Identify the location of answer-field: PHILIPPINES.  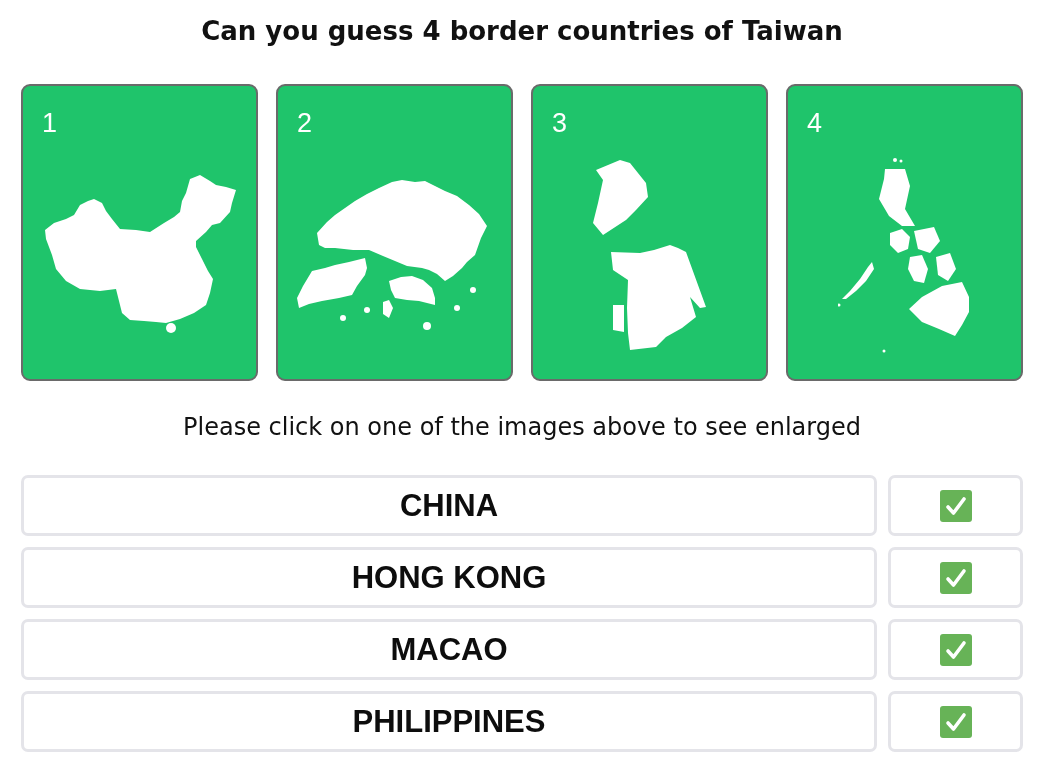
(449, 721).